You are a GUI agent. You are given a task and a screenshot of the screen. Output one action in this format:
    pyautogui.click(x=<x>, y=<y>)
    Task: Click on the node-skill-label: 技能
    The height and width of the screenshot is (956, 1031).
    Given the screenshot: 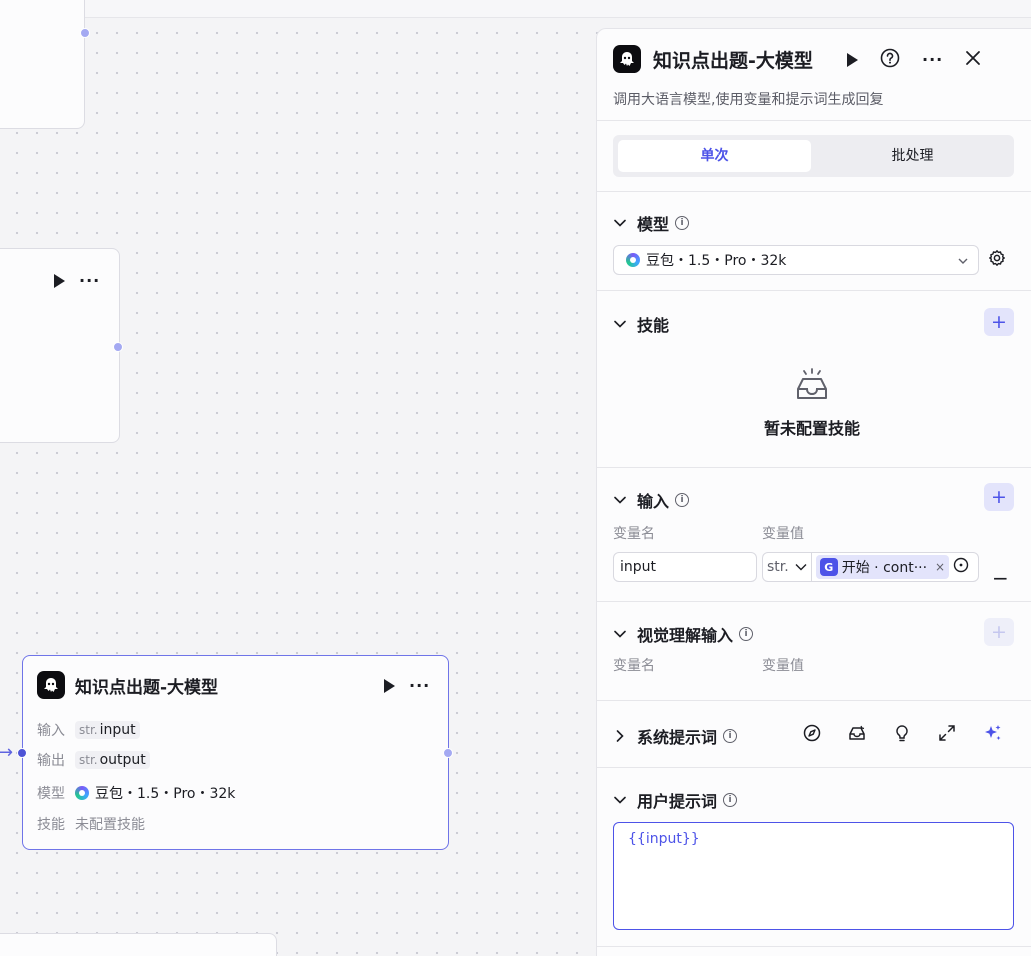 What is the action you would take?
    pyautogui.click(x=51, y=825)
    